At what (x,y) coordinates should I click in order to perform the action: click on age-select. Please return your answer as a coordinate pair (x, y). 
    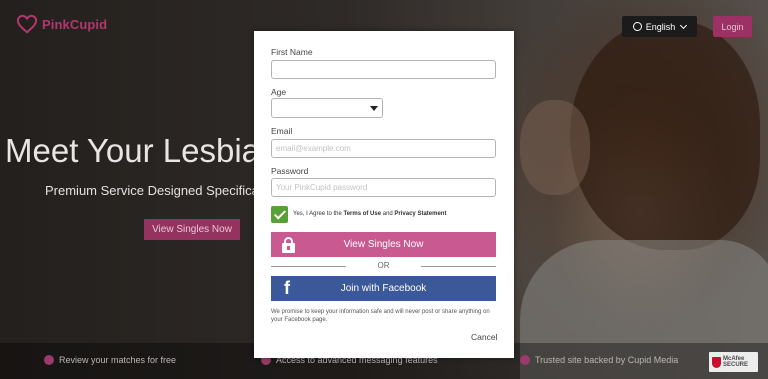
    Looking at the image, I should click on (327, 108).